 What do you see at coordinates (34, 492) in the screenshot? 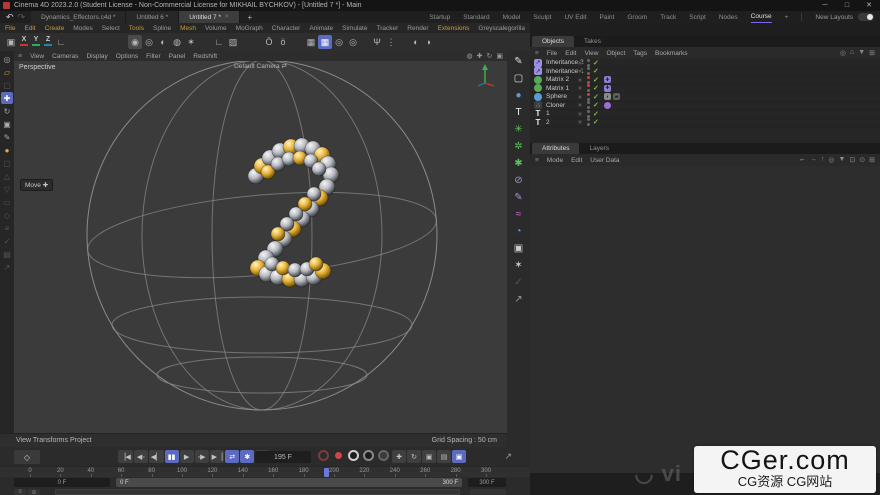
I see `track-disable-icon: ⊘` at bounding box center [34, 492].